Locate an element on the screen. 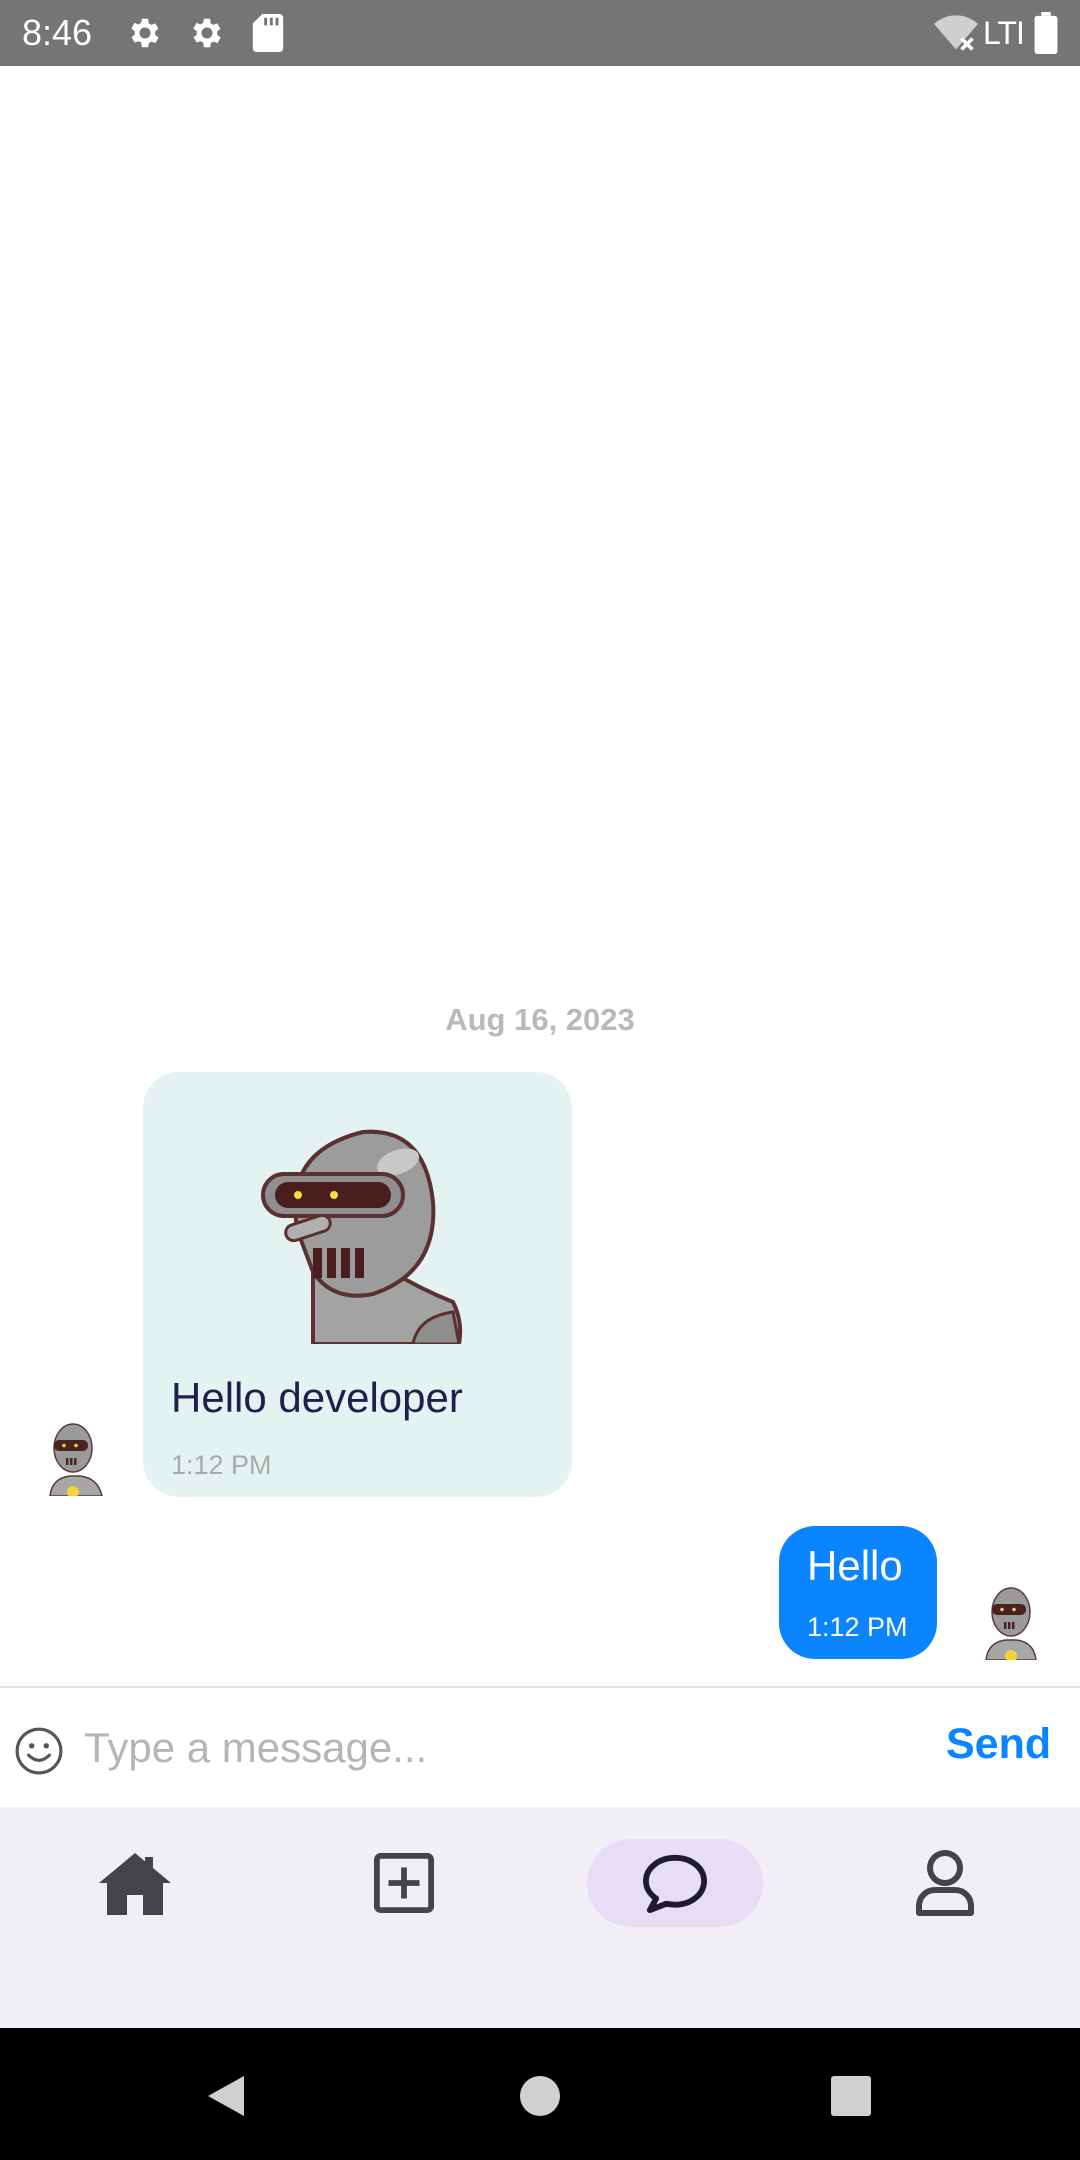  status-bar: 8:46 LTI is located at coordinates (540, 33).